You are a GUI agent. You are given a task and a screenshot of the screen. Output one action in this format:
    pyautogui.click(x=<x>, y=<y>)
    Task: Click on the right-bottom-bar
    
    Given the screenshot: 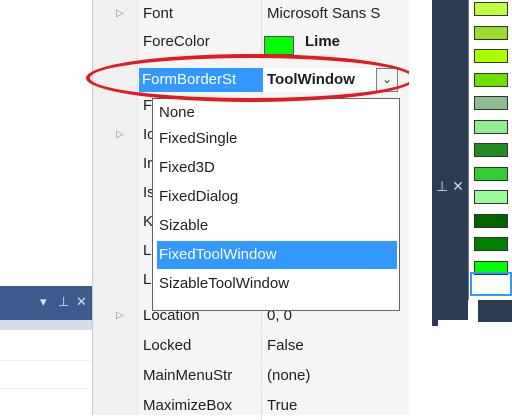 What is the action you would take?
    pyautogui.click(x=495, y=311)
    